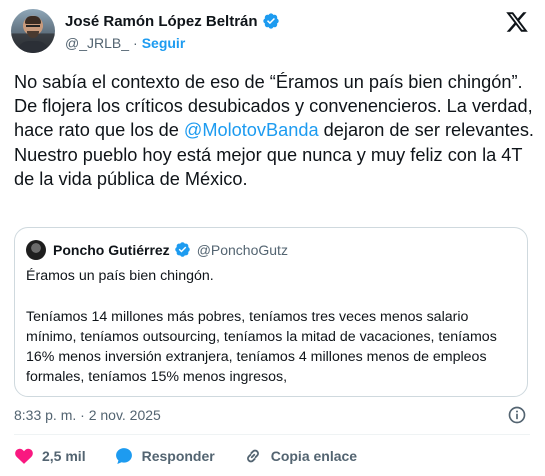 The height and width of the screenshot is (476, 545). I want to click on like-button: 2,5 mil, so click(50, 456).